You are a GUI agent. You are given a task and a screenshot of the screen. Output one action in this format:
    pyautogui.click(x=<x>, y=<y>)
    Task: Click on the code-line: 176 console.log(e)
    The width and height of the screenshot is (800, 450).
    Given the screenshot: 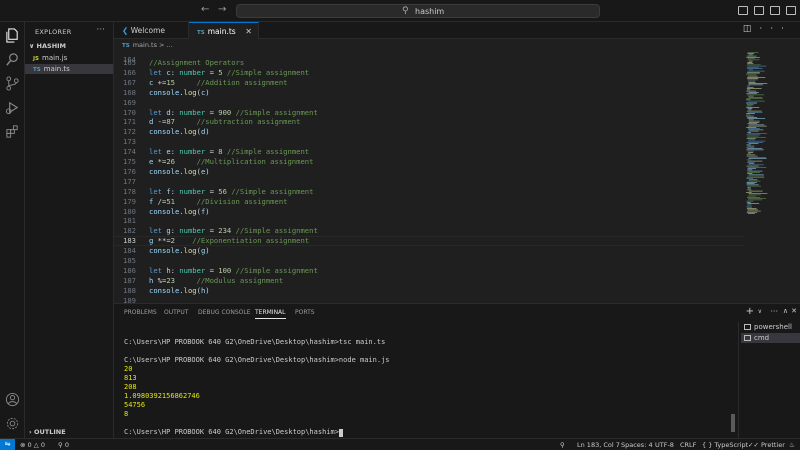 What is the action you would take?
    pyautogui.click(x=429, y=172)
    